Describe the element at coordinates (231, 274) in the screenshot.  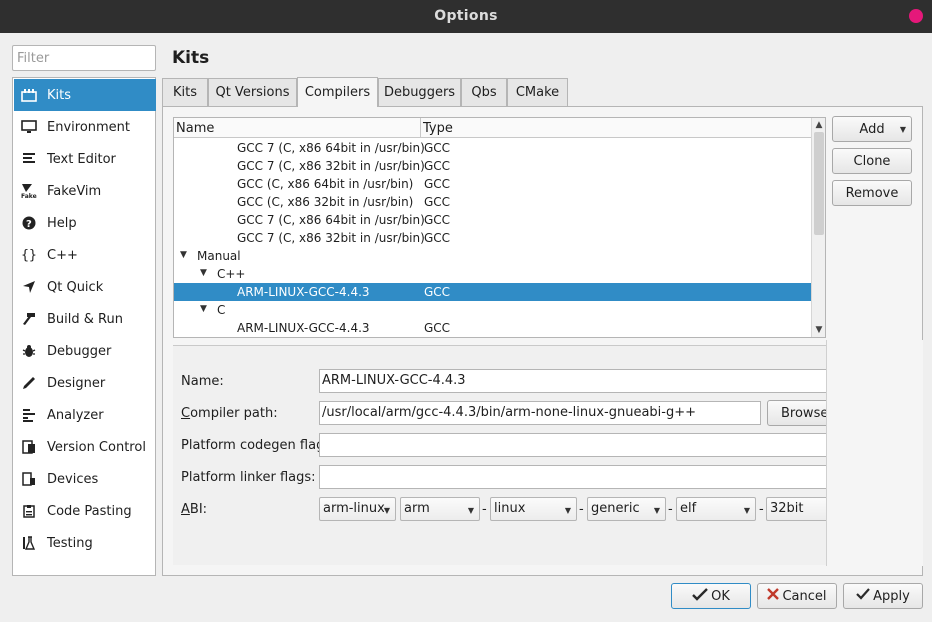
I see `group-name: C++` at that location.